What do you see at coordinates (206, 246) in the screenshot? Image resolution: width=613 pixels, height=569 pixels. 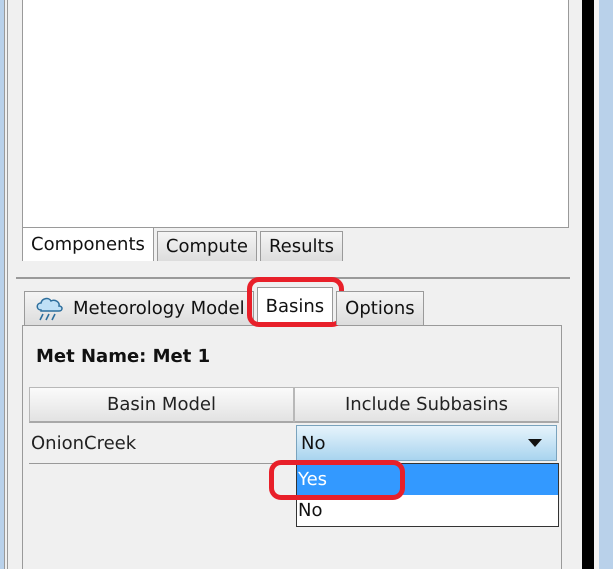 I see `tab: Compute` at bounding box center [206, 246].